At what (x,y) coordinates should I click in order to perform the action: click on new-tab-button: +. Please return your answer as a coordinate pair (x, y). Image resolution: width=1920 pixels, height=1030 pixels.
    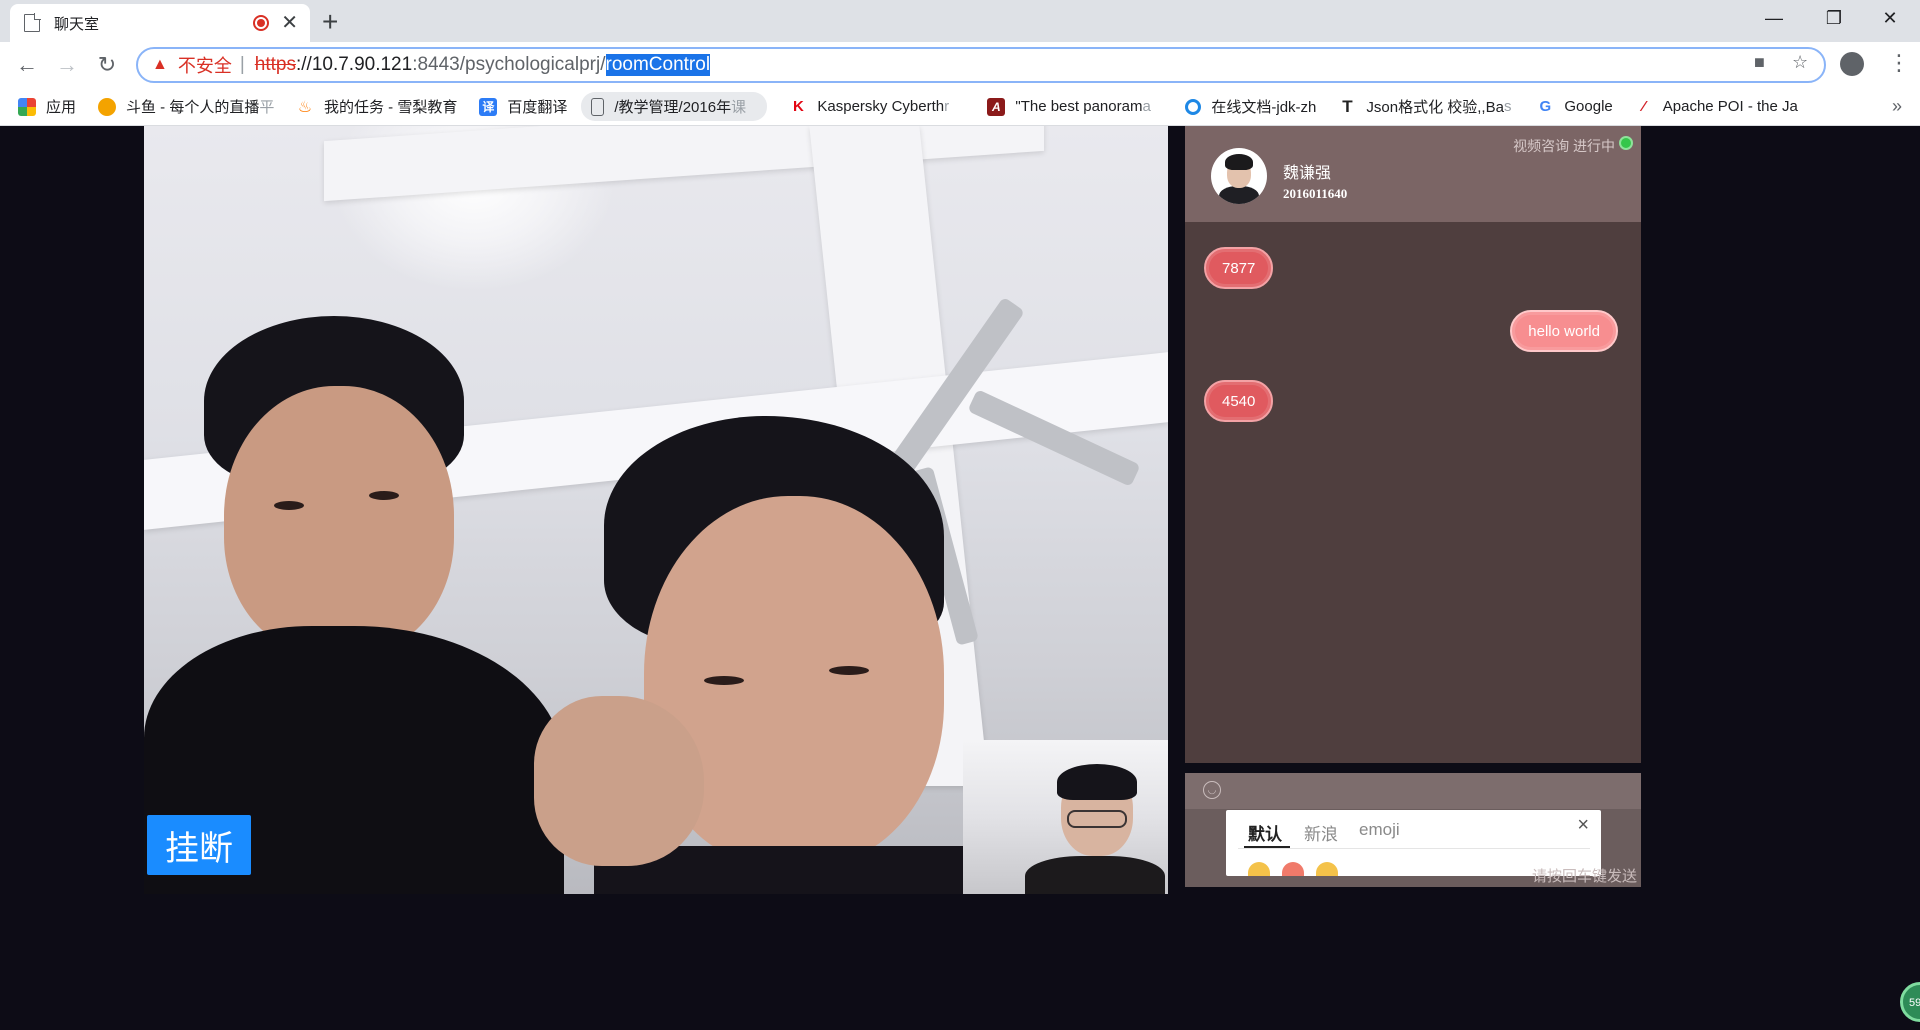
    Looking at the image, I should click on (330, 22).